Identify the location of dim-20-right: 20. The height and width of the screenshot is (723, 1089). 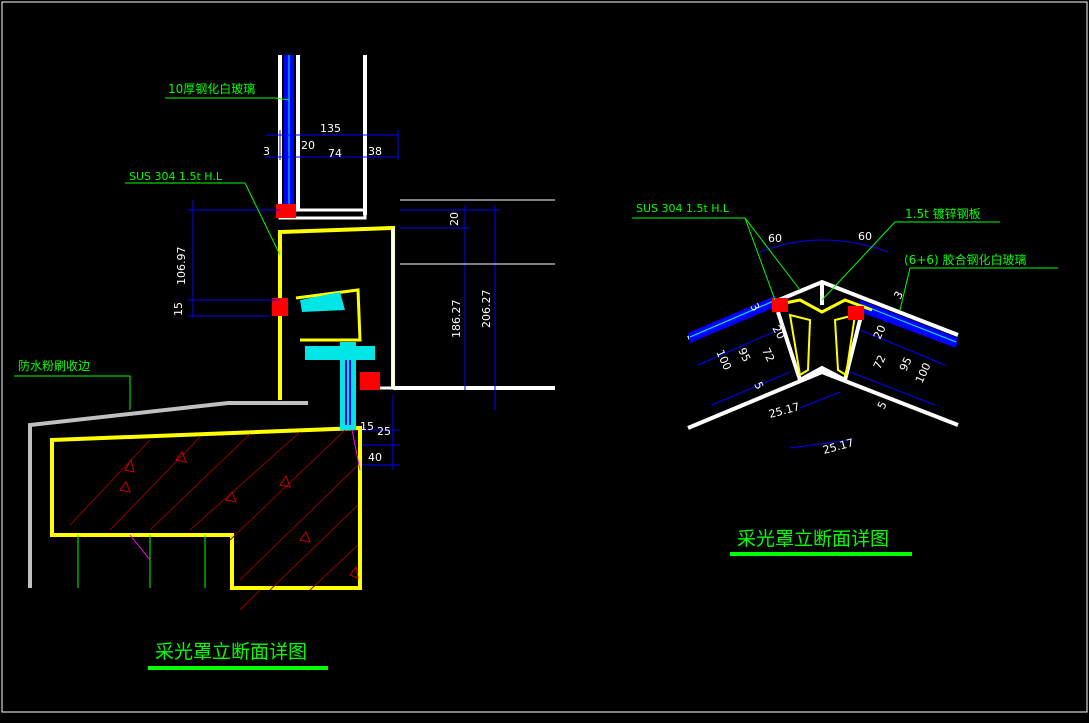
(880, 332).